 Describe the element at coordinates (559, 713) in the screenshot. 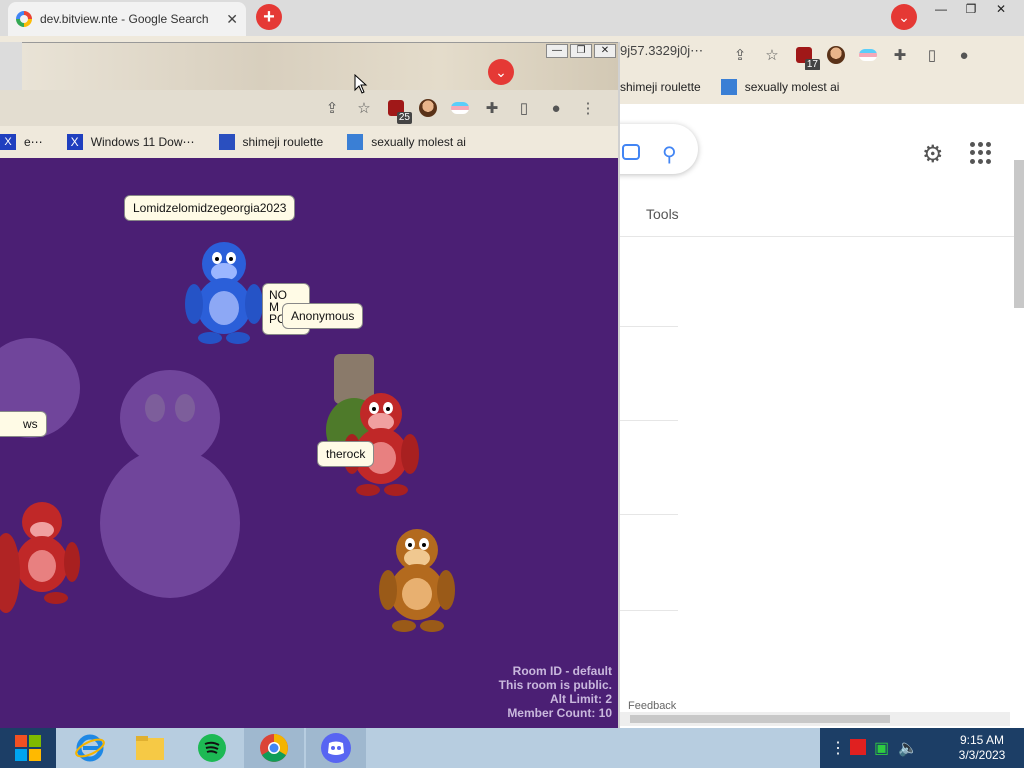

I see `member-count: Member Count: 10` at that location.